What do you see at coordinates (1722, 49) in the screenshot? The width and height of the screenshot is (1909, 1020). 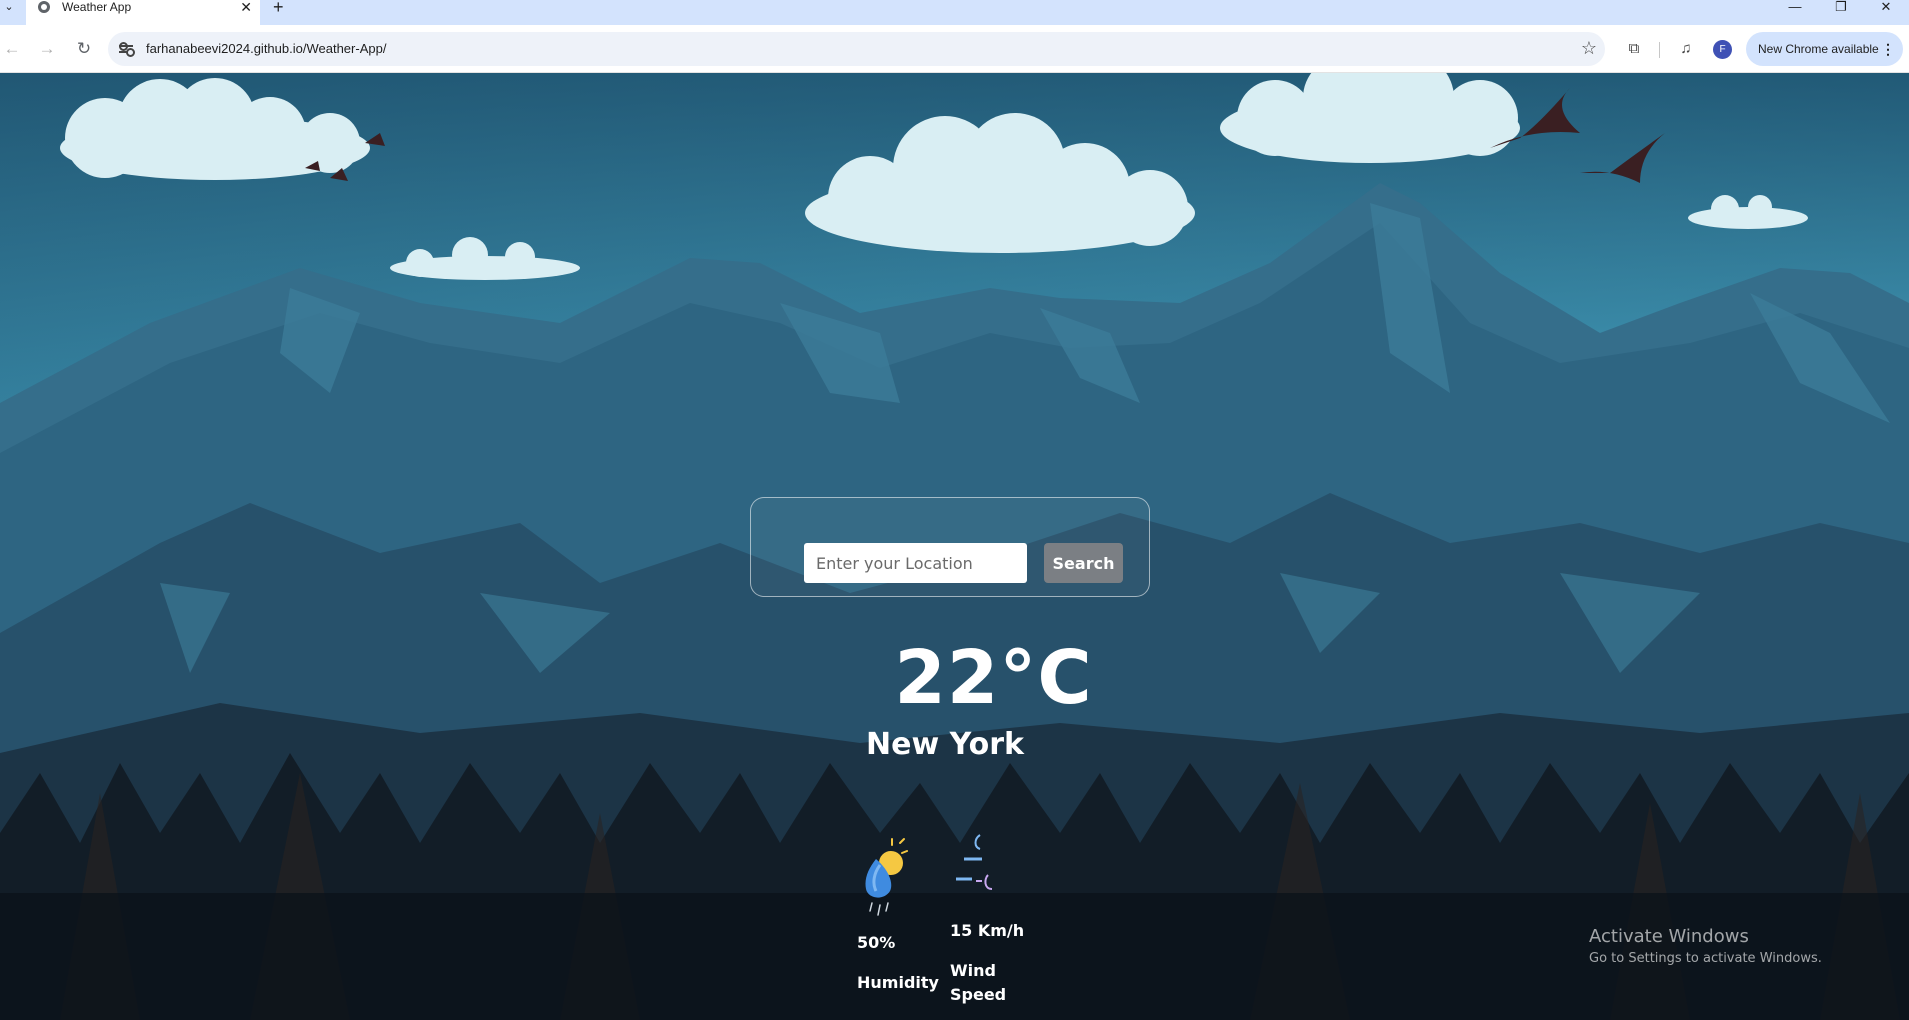 I see `profile-avatar: F` at bounding box center [1722, 49].